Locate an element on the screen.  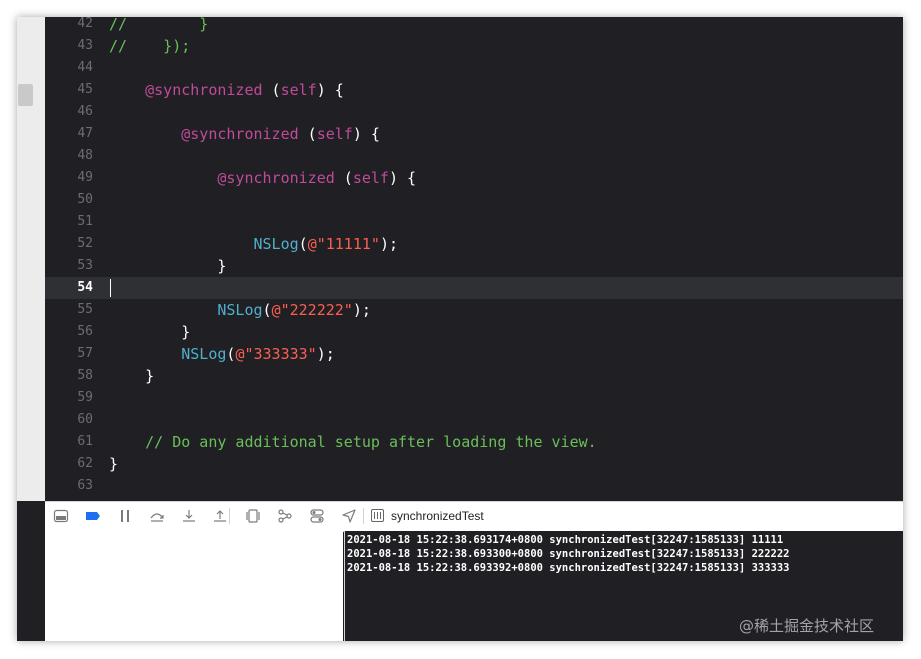
line-number: 57 is located at coordinates (69, 354).